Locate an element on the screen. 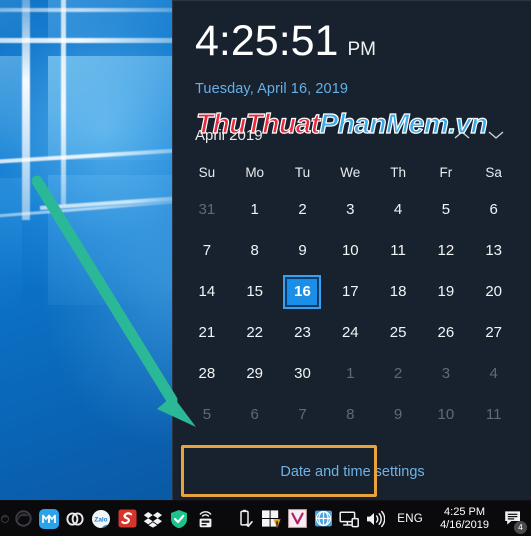 The height and width of the screenshot is (536, 531). calendar-day-number: 30 is located at coordinates (302, 373).